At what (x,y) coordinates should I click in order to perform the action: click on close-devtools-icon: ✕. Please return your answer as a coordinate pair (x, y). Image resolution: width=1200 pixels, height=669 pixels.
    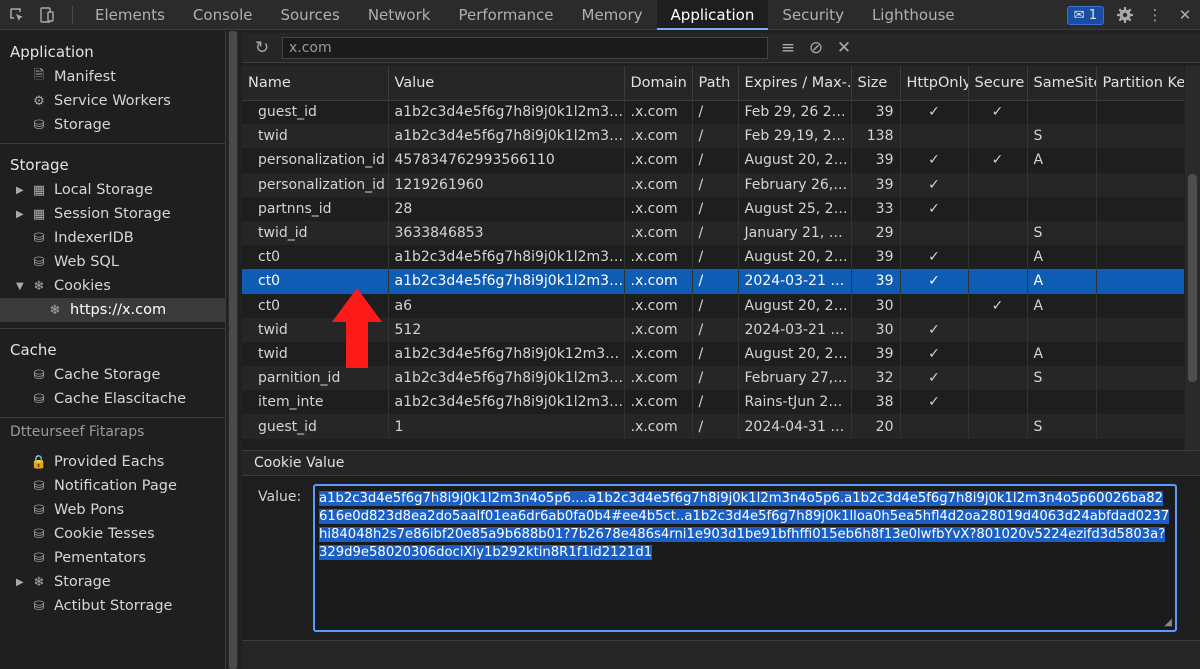
    Looking at the image, I should click on (1185, 15).